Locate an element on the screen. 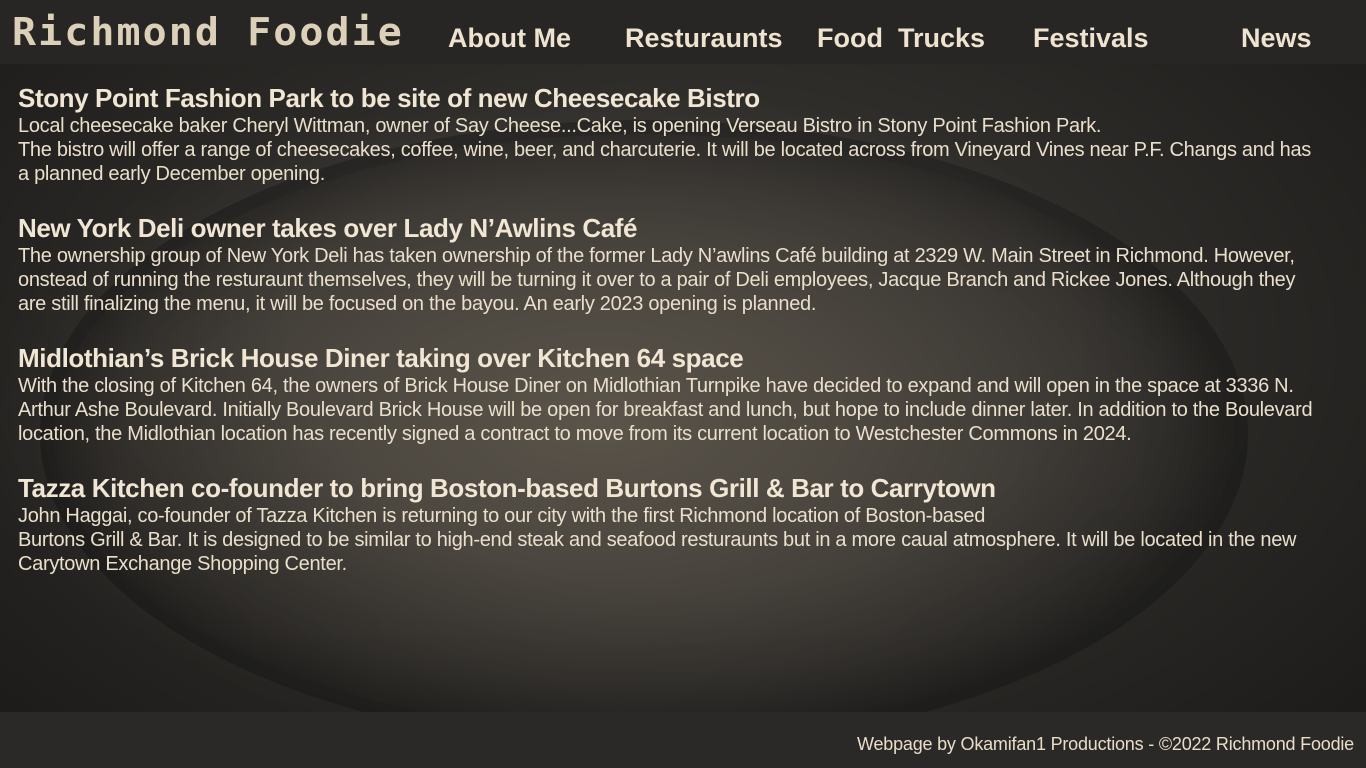 The image size is (1366, 768). nav-about-me: About Me is located at coordinates (509, 38).